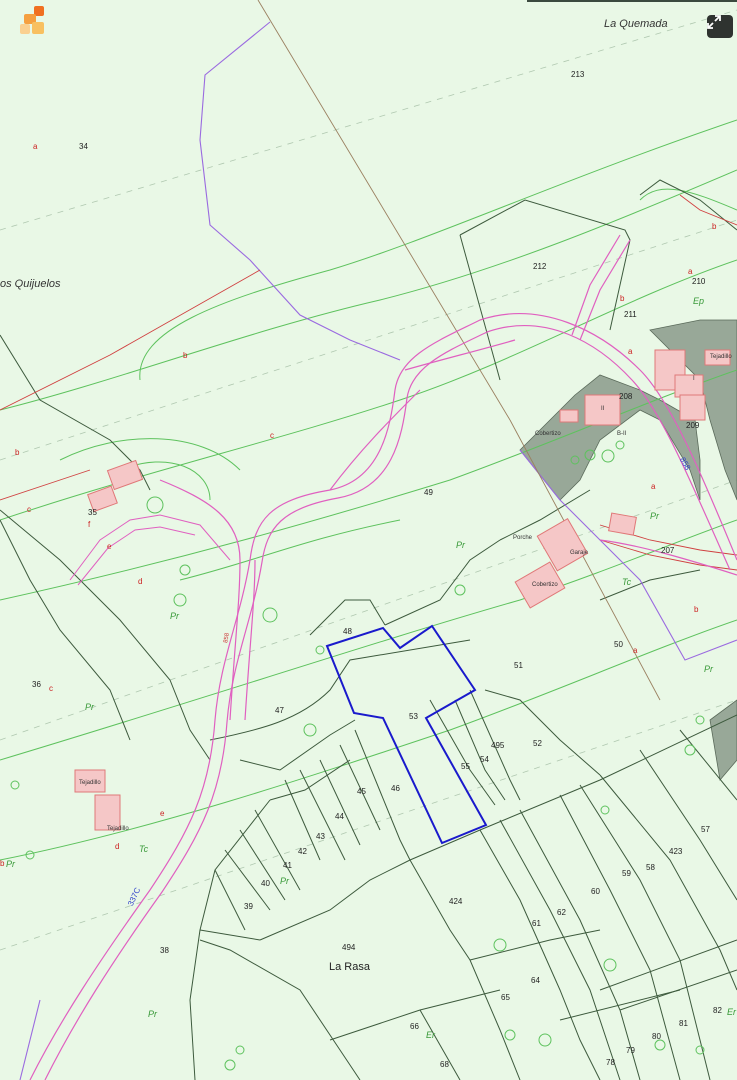 Image resolution: width=737 pixels, height=1080 pixels. What do you see at coordinates (320, 836) in the screenshot?
I see `parcel-label: 43` at bounding box center [320, 836].